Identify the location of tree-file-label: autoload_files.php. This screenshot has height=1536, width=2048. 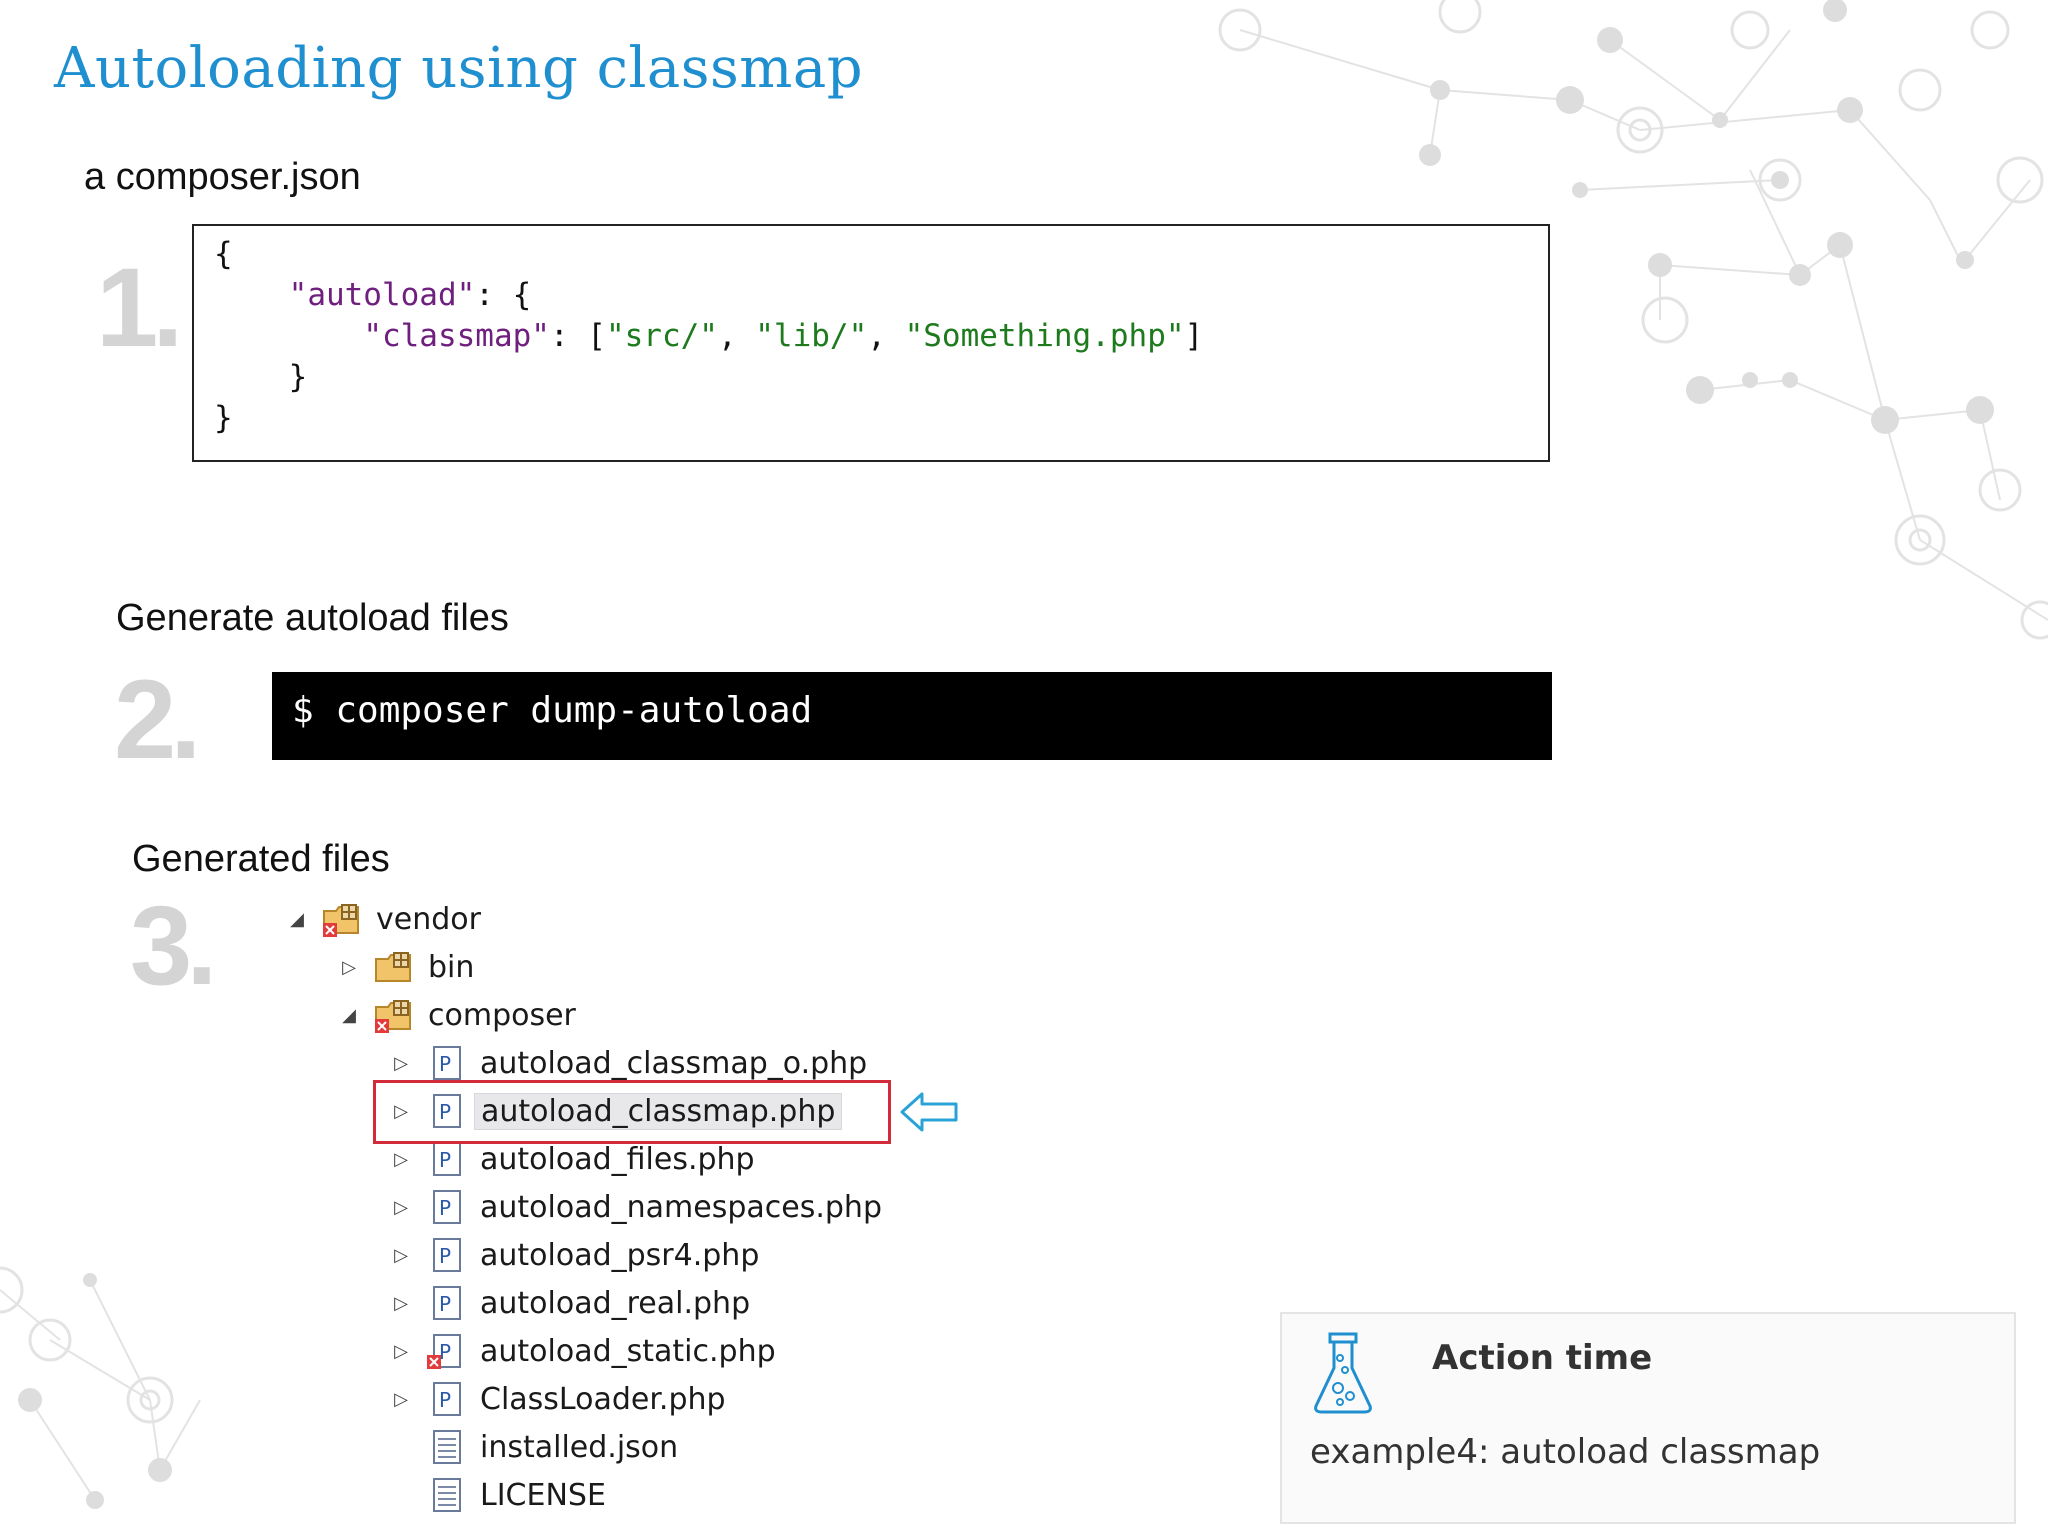
(617, 1159).